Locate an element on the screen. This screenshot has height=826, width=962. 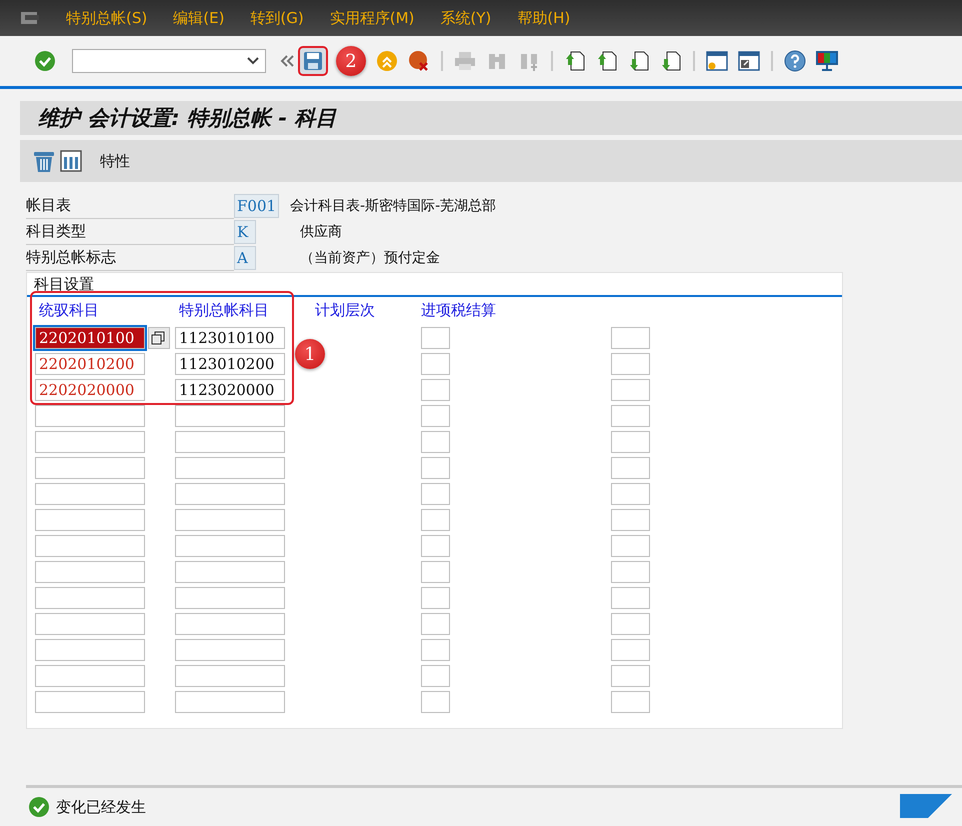
special-gl-account-field: 1123010100 is located at coordinates (230, 338).